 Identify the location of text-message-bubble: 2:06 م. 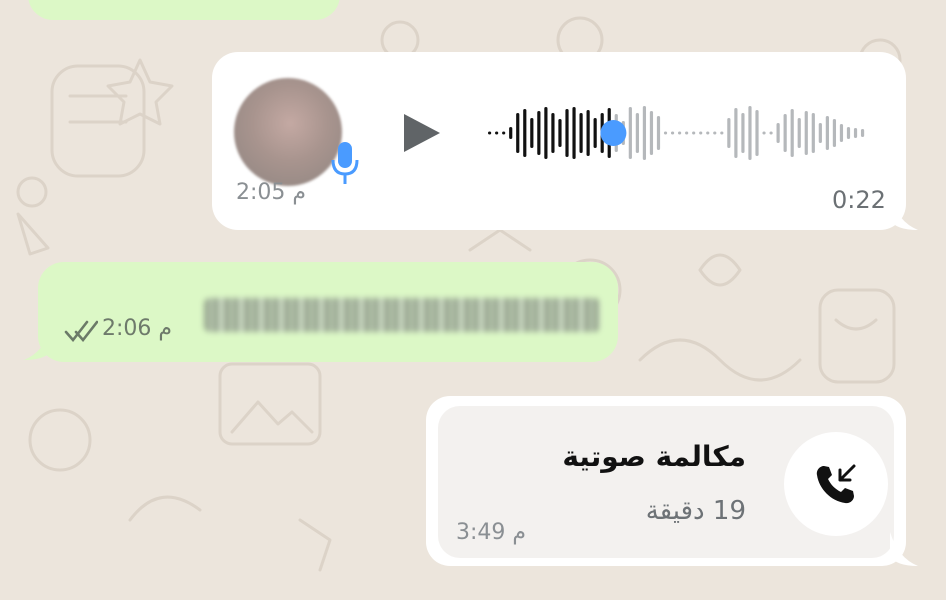
(328, 312).